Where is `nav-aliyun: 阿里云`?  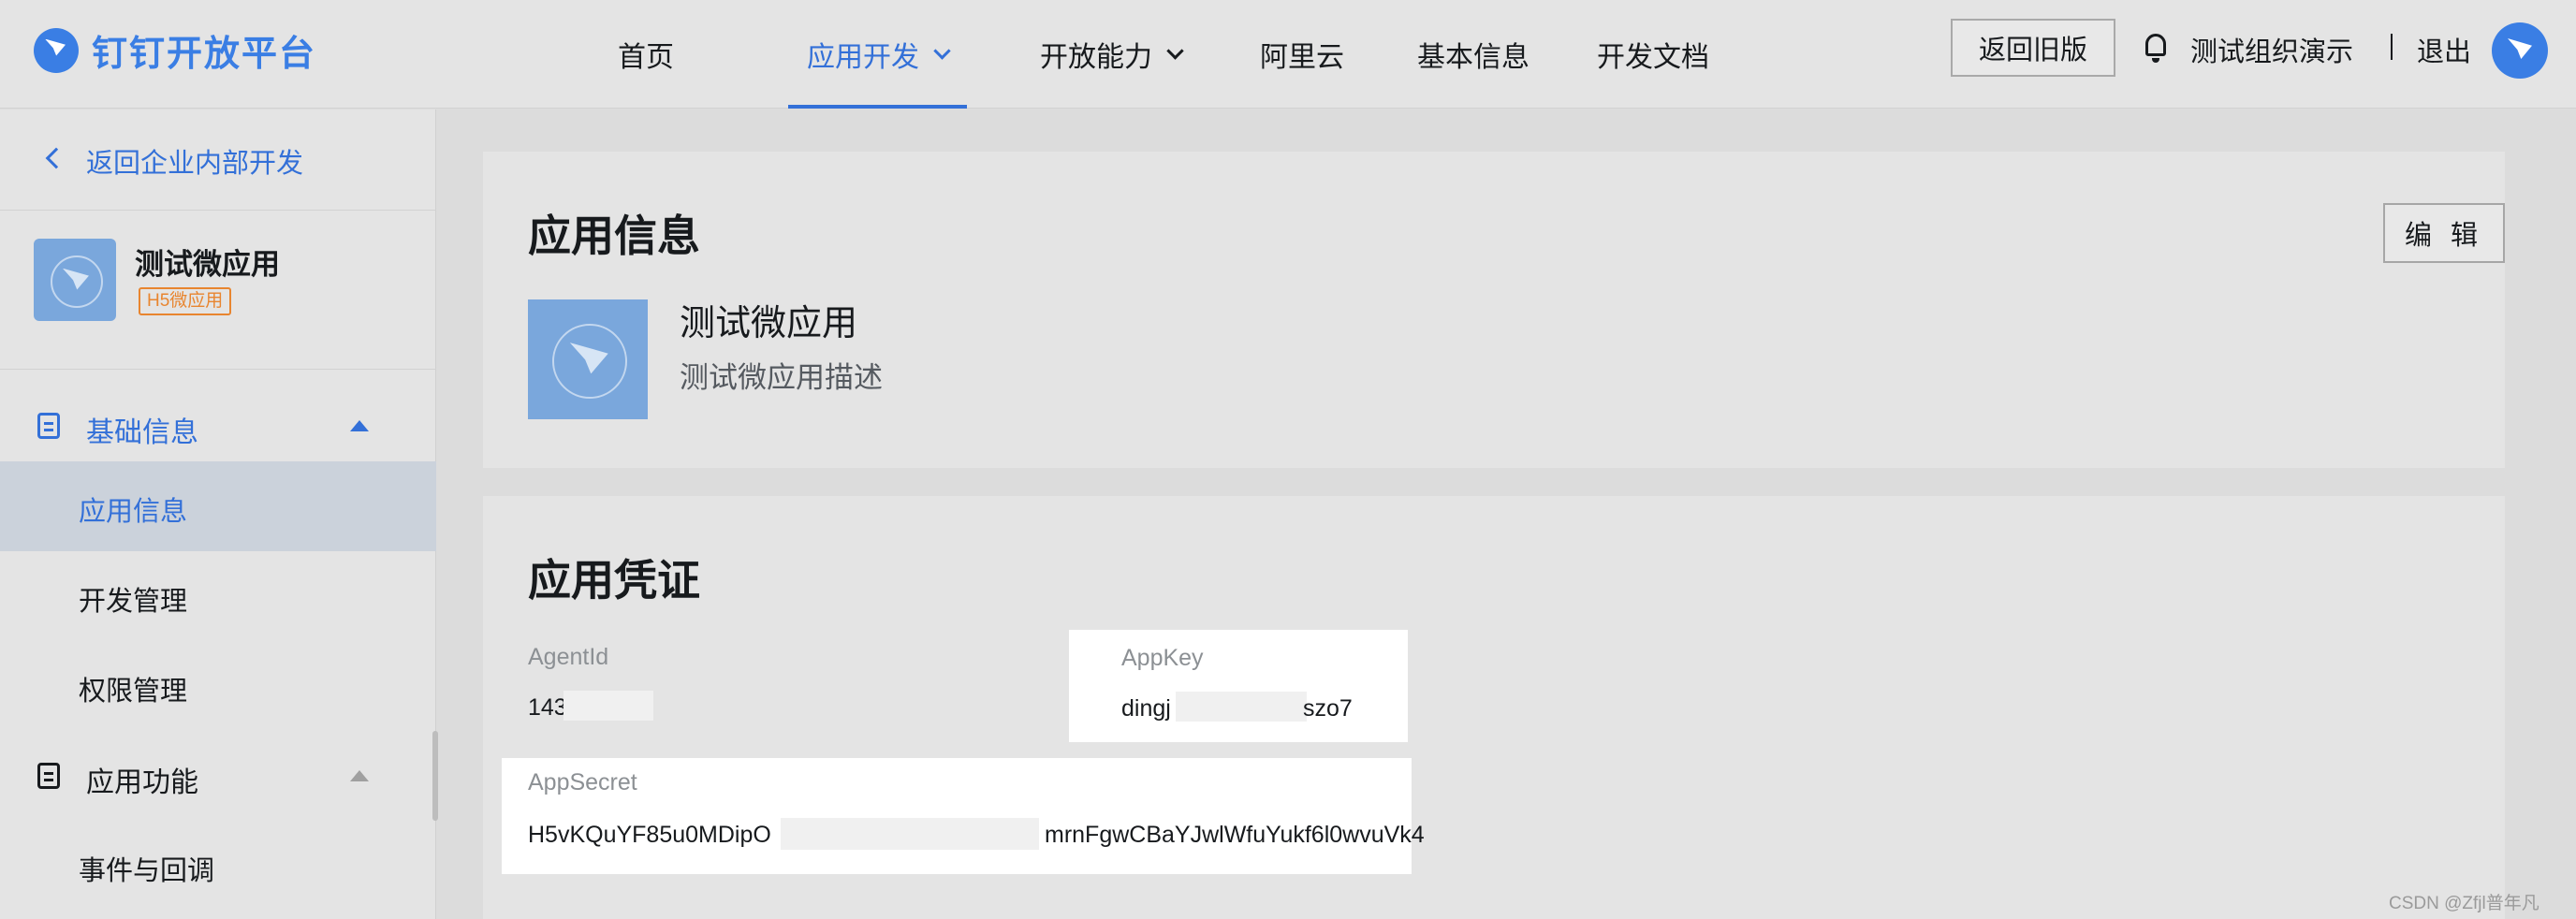
nav-aliyun: 阿里云 is located at coordinates (1302, 54).